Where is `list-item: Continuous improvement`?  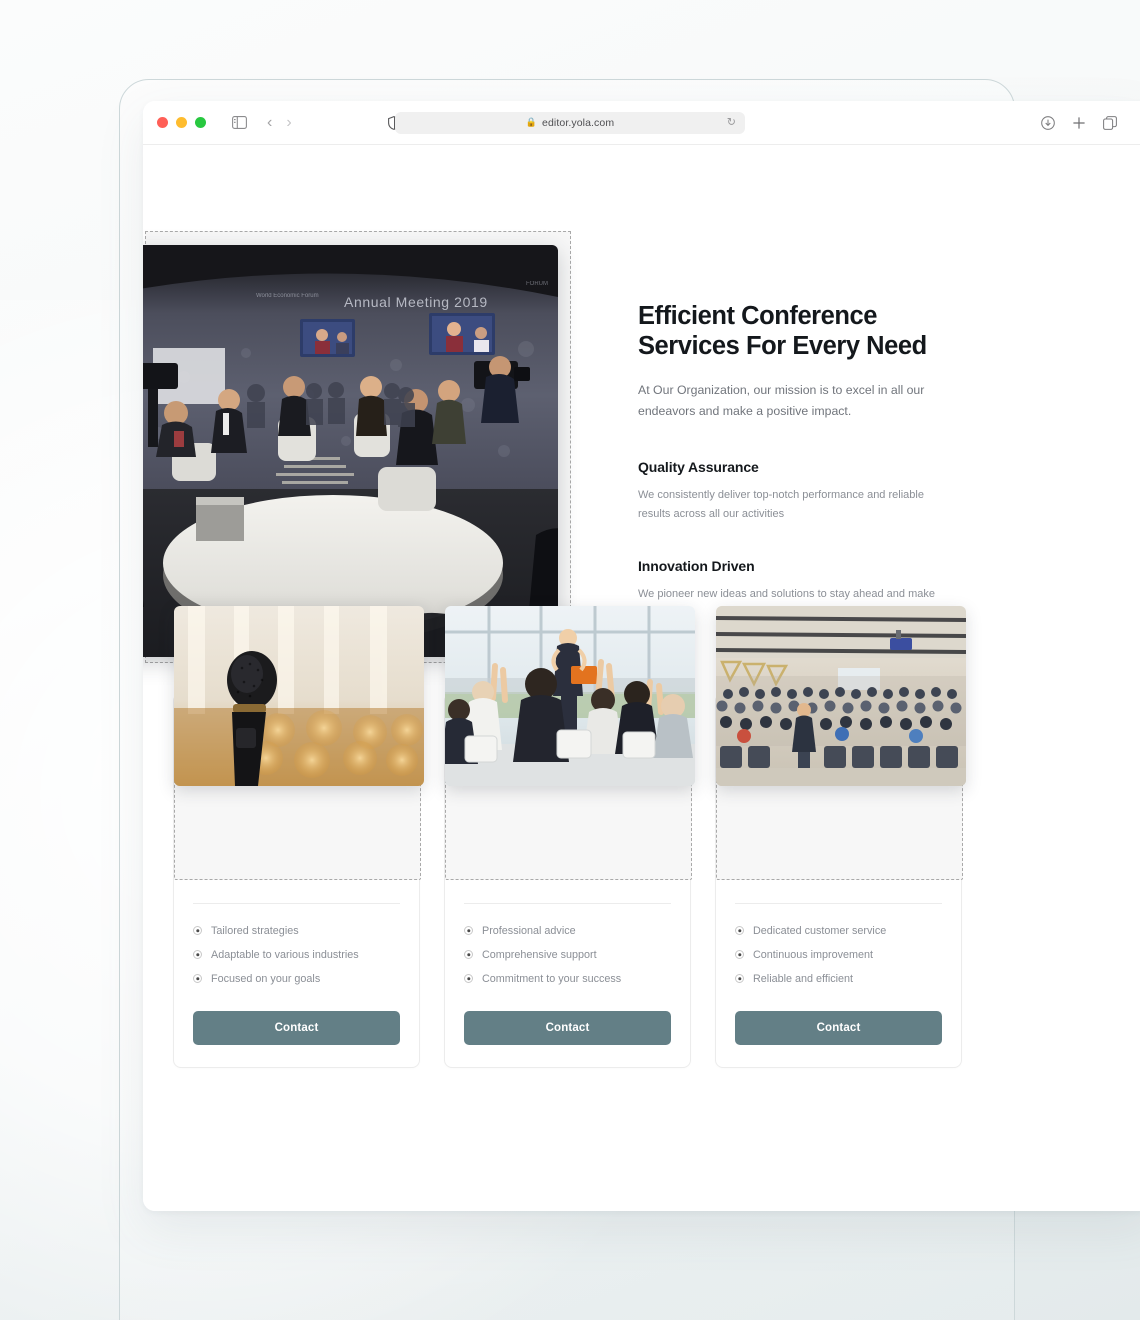
list-item: Continuous improvement is located at coordinates (838, 955).